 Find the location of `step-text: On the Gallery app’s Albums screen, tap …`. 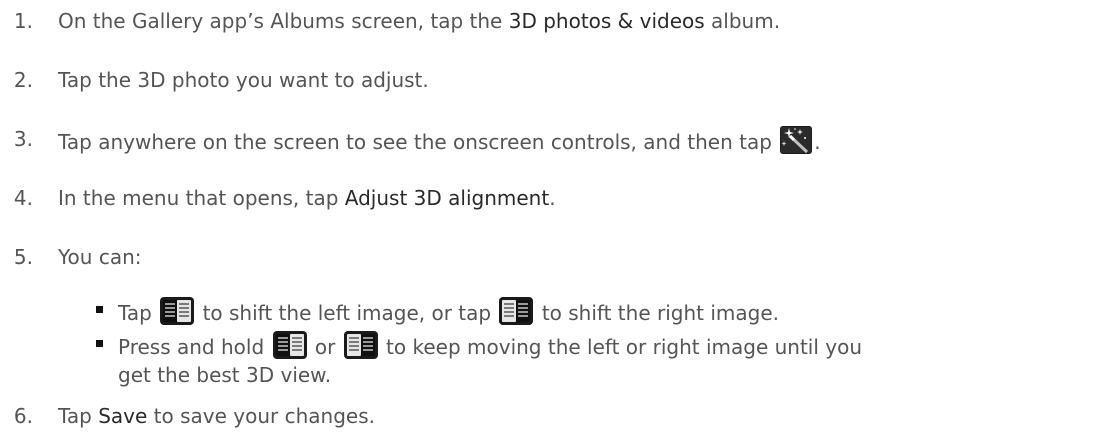

step-text: On the Gallery app’s Albums screen, tap … is located at coordinates (419, 21).